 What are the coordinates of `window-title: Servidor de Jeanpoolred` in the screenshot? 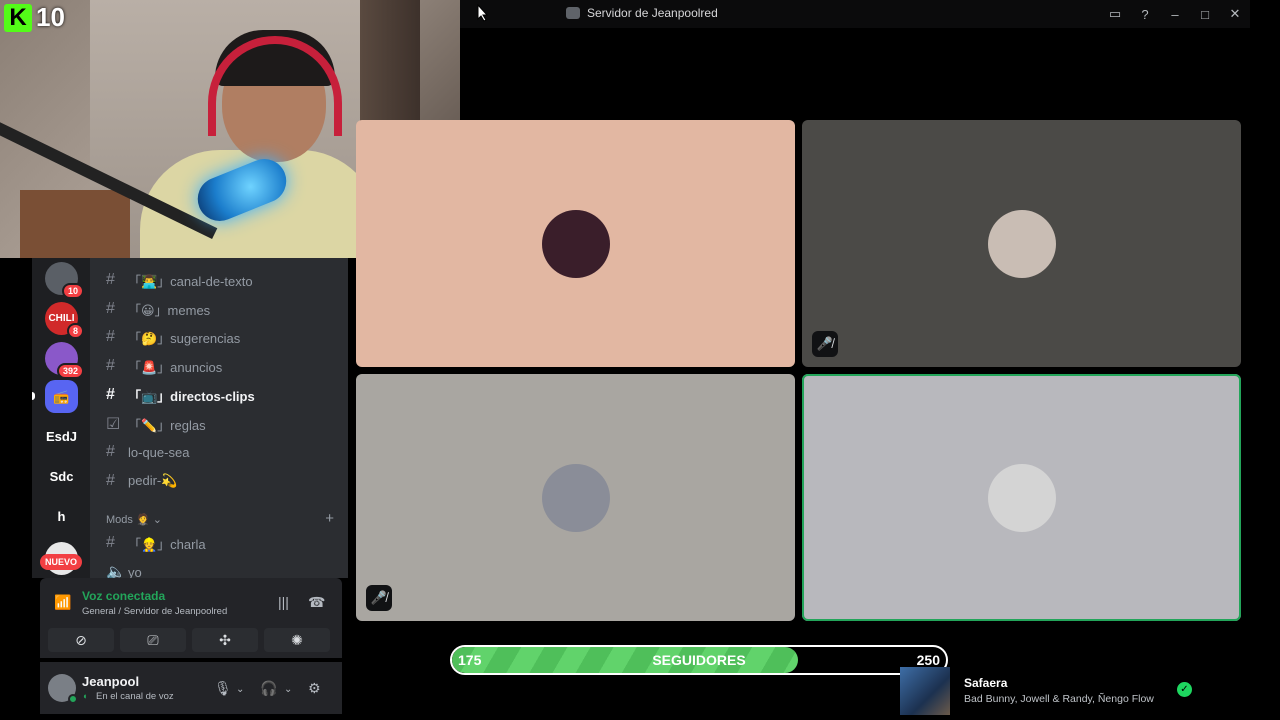 It's located at (642, 13).